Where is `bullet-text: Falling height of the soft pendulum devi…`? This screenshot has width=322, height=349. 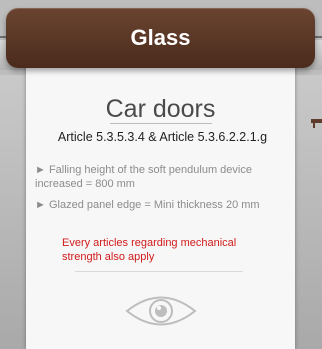
bullet-text: Falling height of the soft pendulum devi… is located at coordinates (143, 177).